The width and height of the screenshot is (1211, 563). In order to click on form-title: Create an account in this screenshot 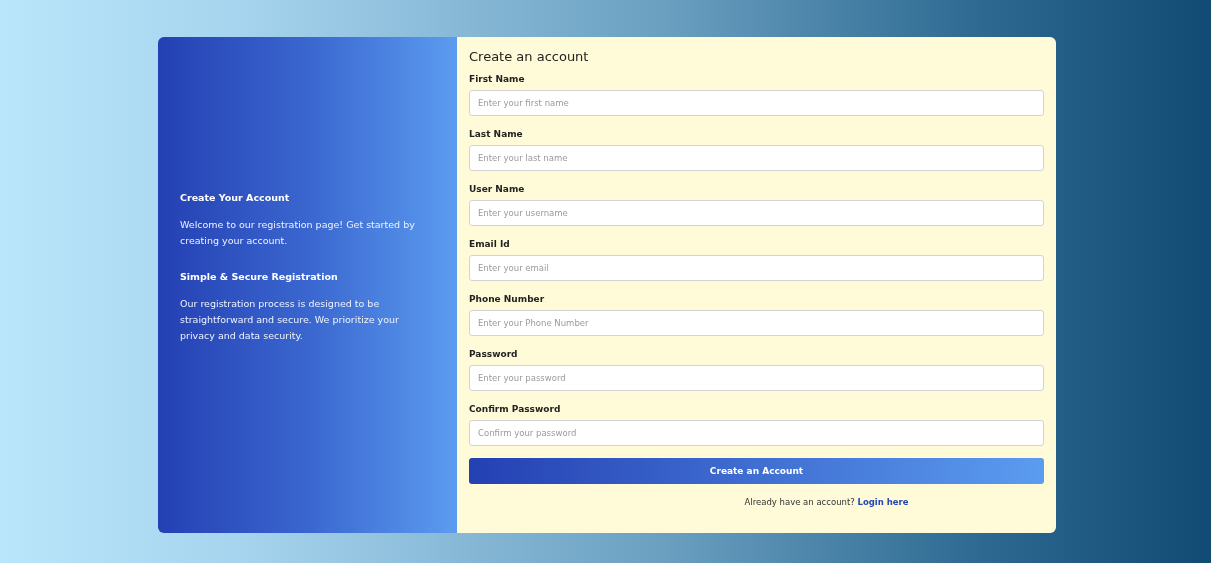, I will do `click(529, 56)`.